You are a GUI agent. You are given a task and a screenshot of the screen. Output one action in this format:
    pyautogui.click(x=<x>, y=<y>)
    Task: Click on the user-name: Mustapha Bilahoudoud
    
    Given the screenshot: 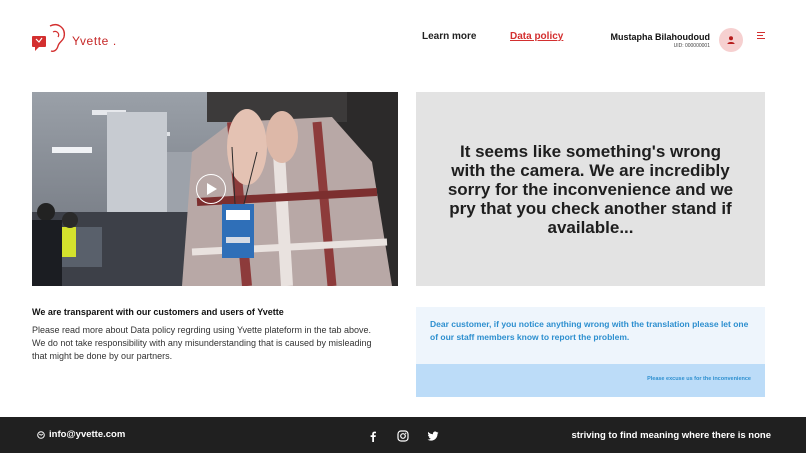 What is the action you would take?
    pyautogui.click(x=660, y=37)
    